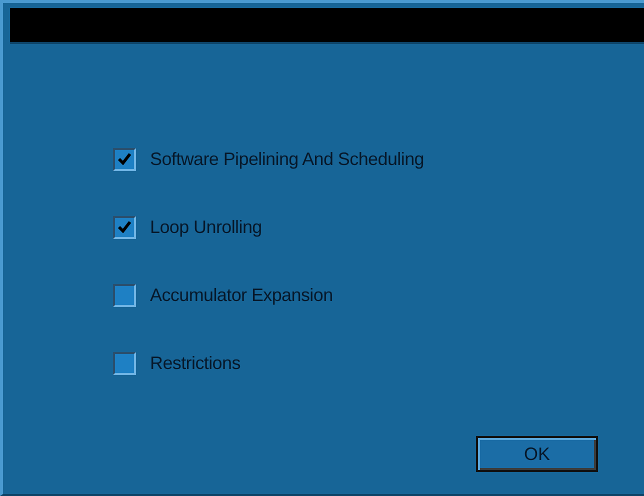 The height and width of the screenshot is (496, 644). What do you see at coordinates (241, 295) in the screenshot?
I see `option-label: Accumulator Expansion` at bounding box center [241, 295].